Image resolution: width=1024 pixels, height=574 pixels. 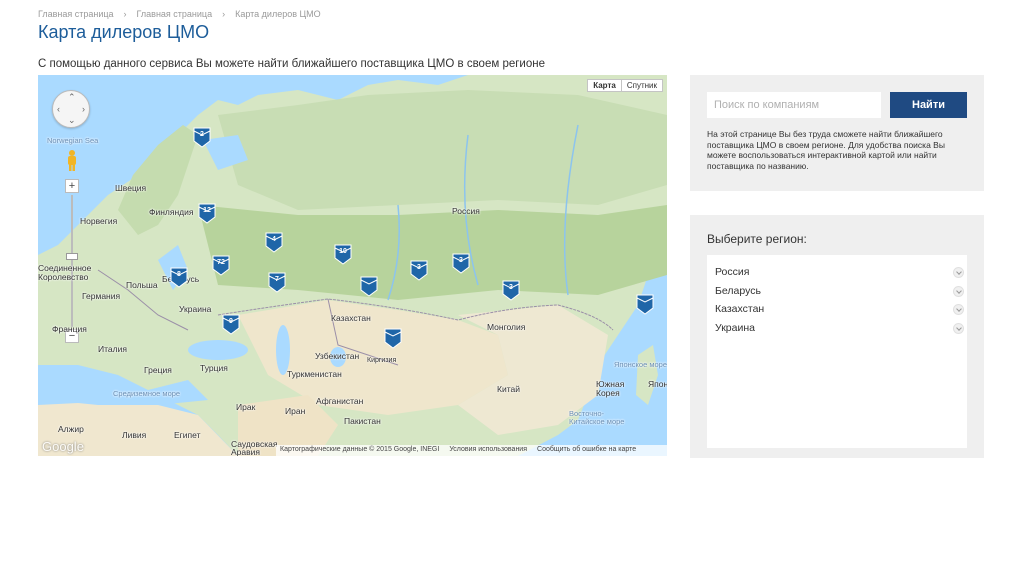 What do you see at coordinates (351, 318) in the screenshot?
I see `map-label: Казахстан` at bounding box center [351, 318].